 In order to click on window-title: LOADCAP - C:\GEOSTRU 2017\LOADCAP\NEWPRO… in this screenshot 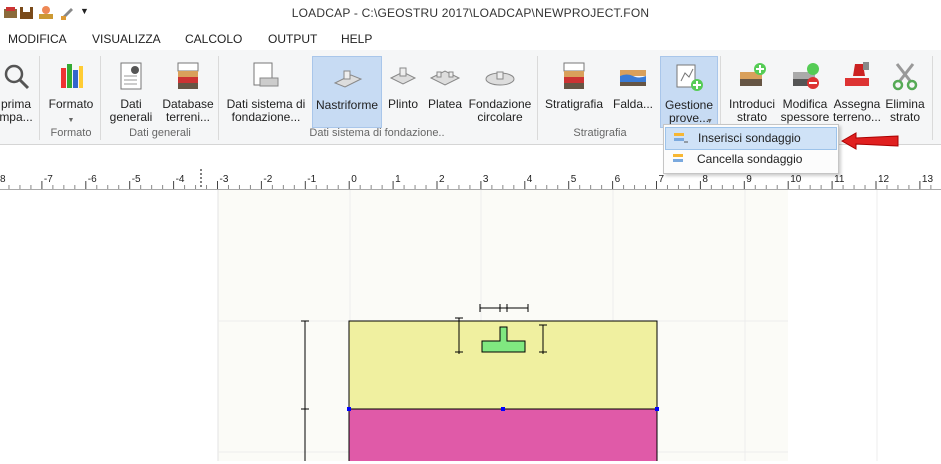, I will do `click(470, 13)`.